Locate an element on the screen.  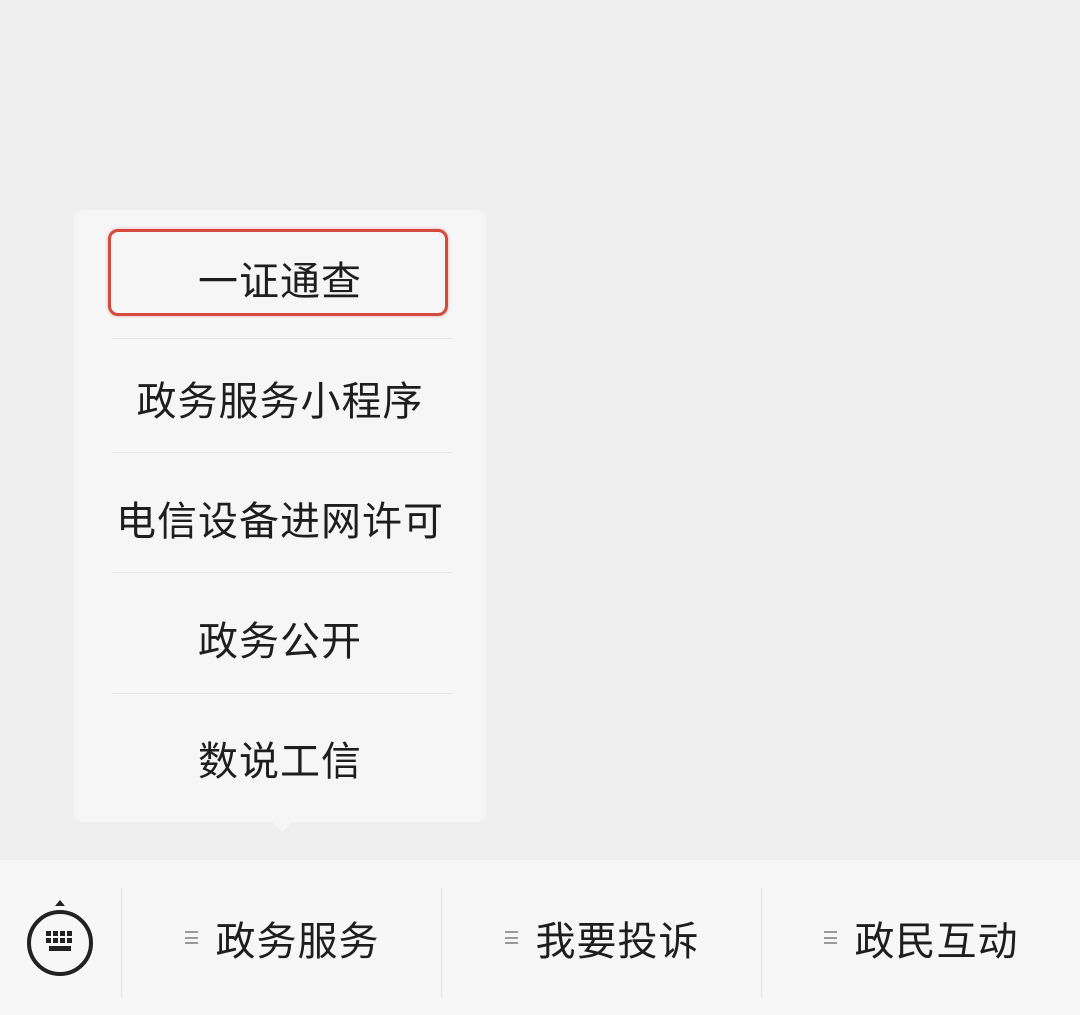
menu-item-device-license: 电信设备进网许可 is located at coordinates (280, 518).